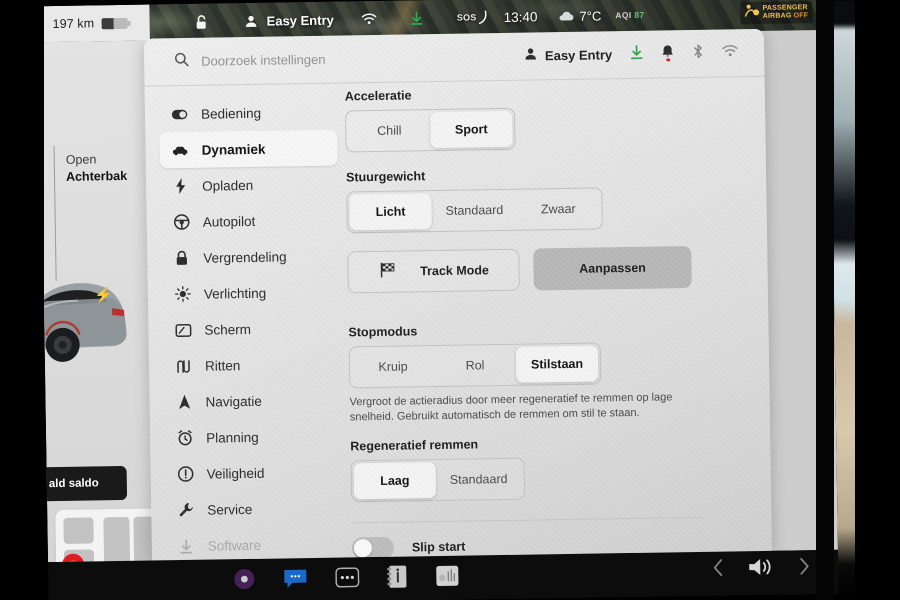 The image size is (900, 600). Describe the element at coordinates (252, 365) in the screenshot. I see `sidebar-item-ritten: Ritten` at that location.